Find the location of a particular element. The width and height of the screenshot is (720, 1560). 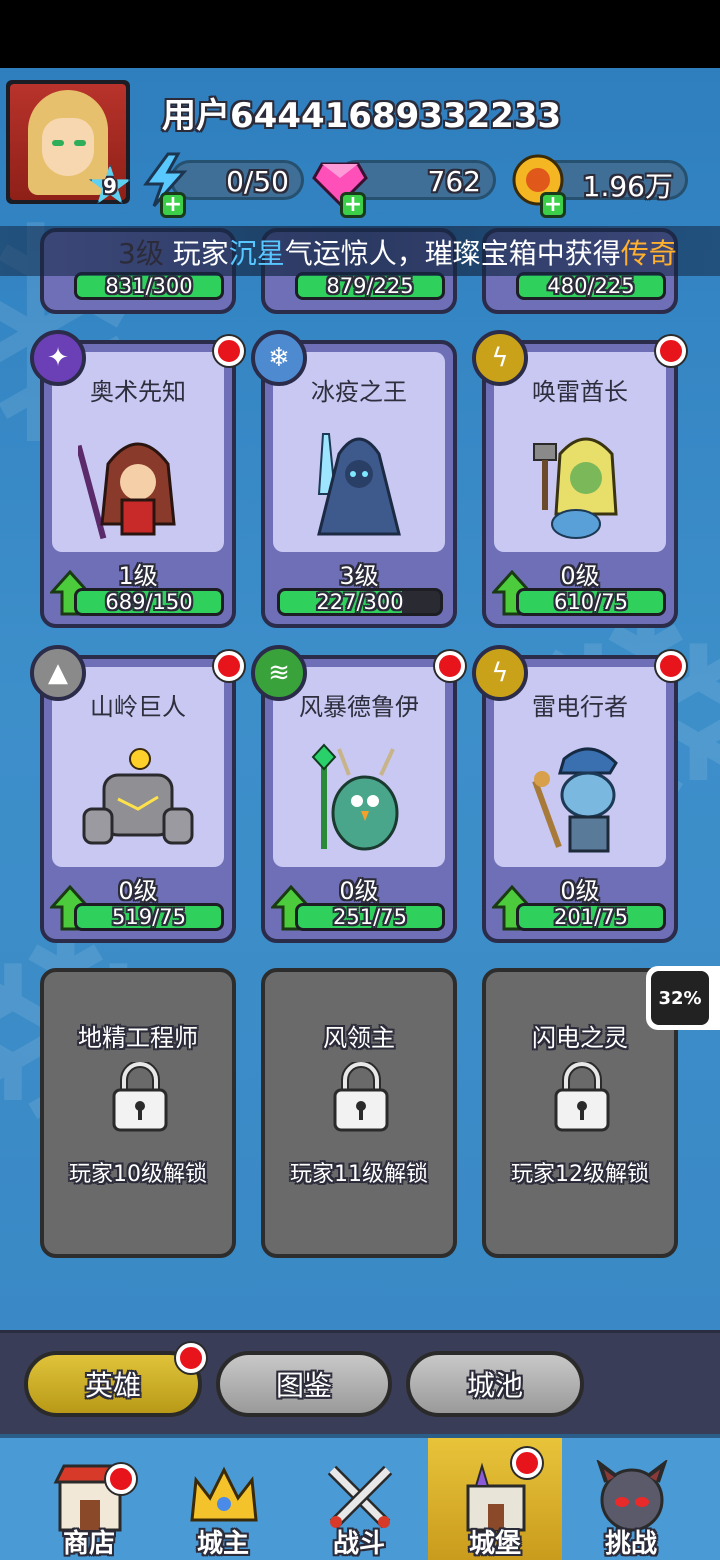

hero-card-storm-druid: 风暴德鲁伊 0级 251/75 ≋ is located at coordinates (358, 794).